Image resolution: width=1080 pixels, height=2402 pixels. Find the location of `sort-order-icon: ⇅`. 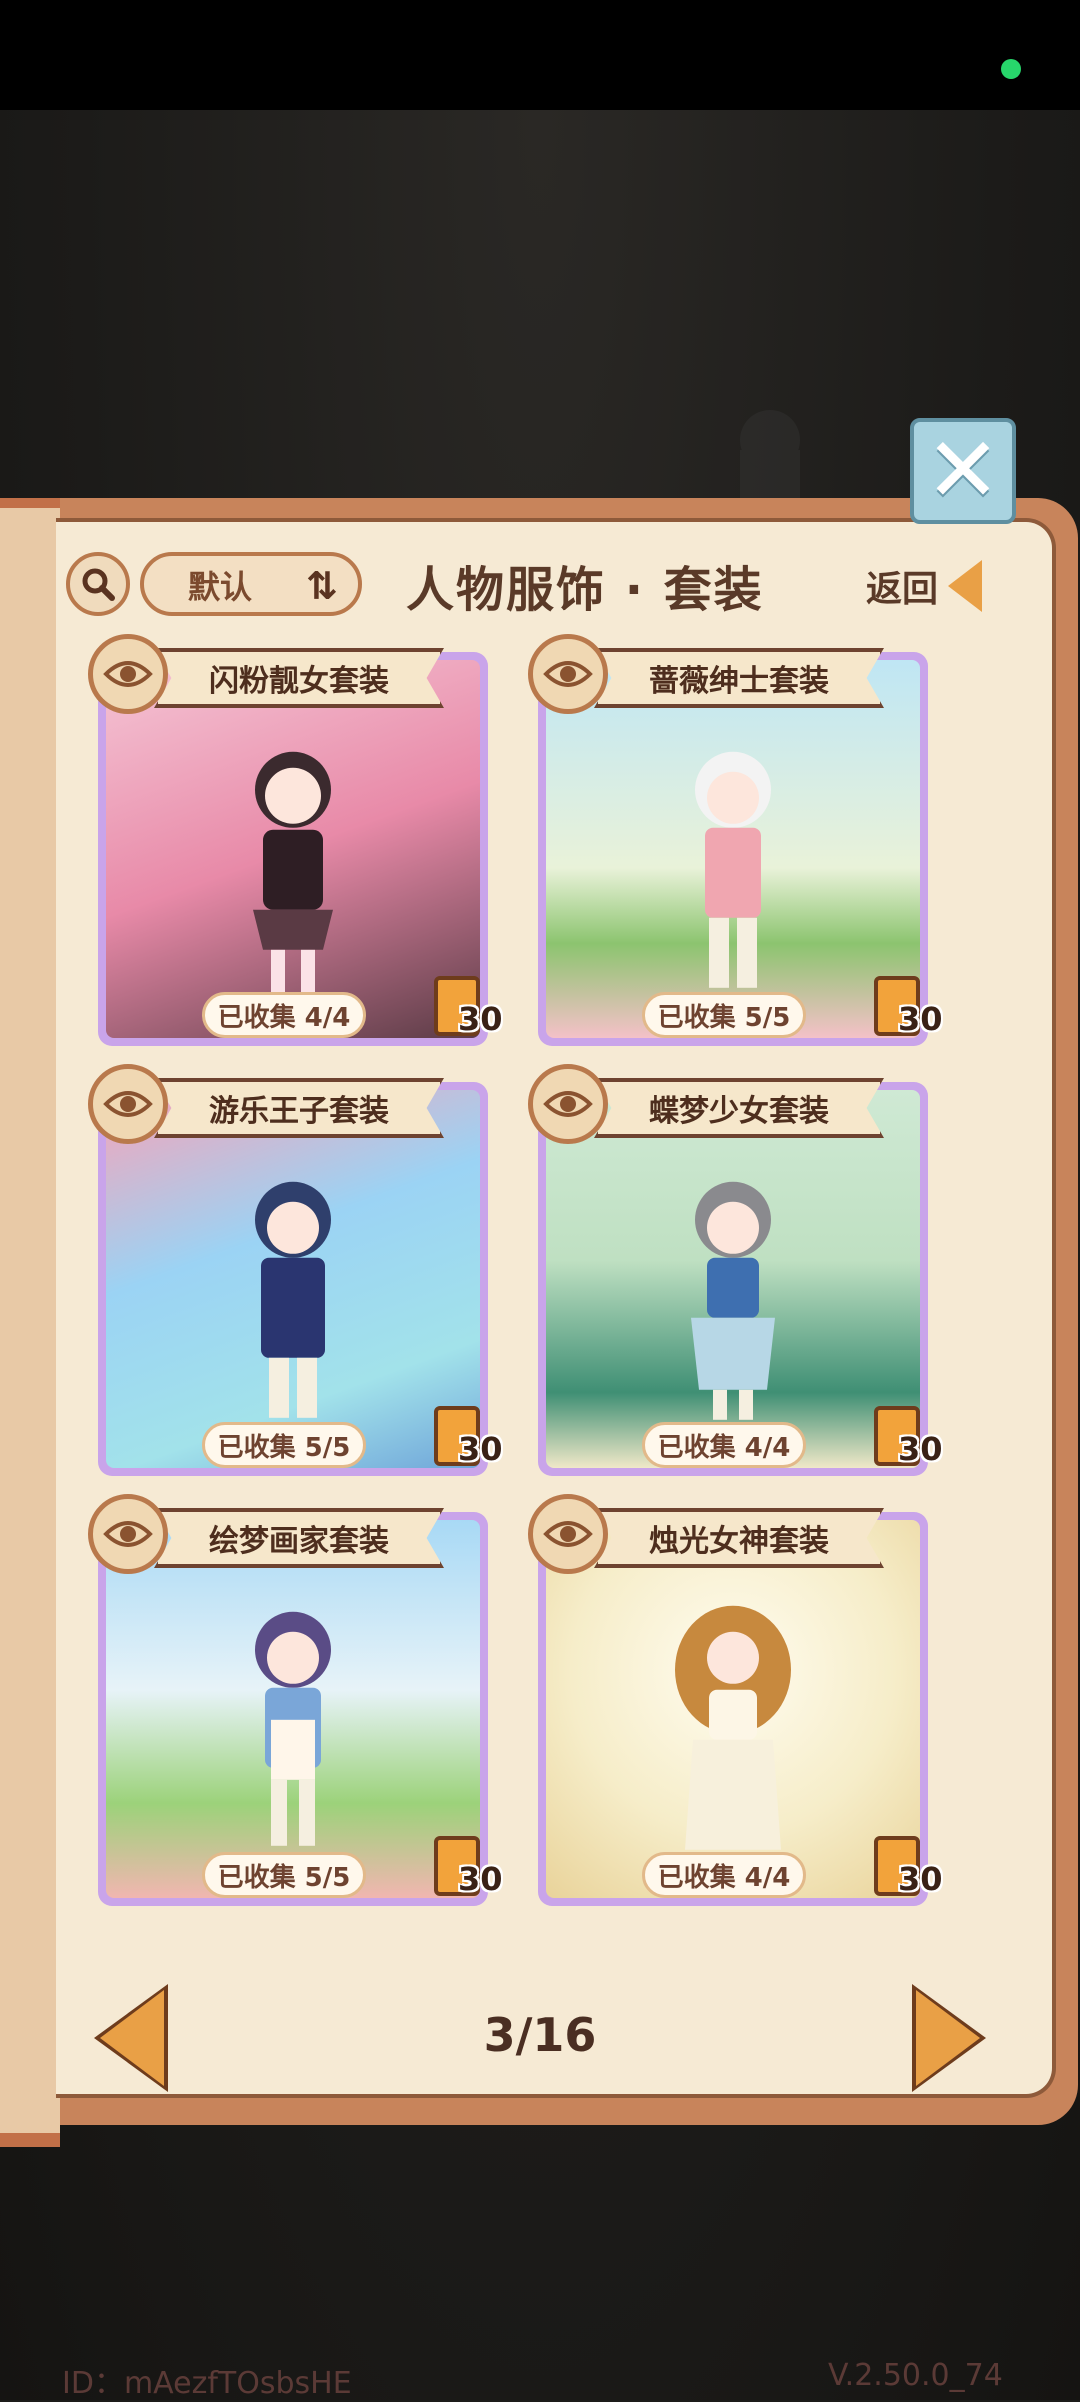

sort-order-icon: ⇅ is located at coordinates (322, 586).